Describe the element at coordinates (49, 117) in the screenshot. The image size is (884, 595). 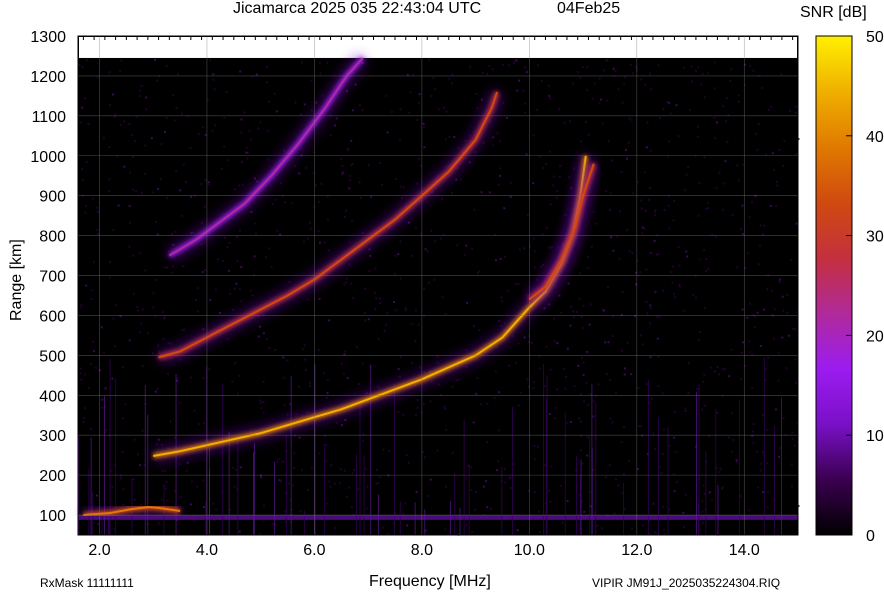
I see `y-tick-label: 1100` at that location.